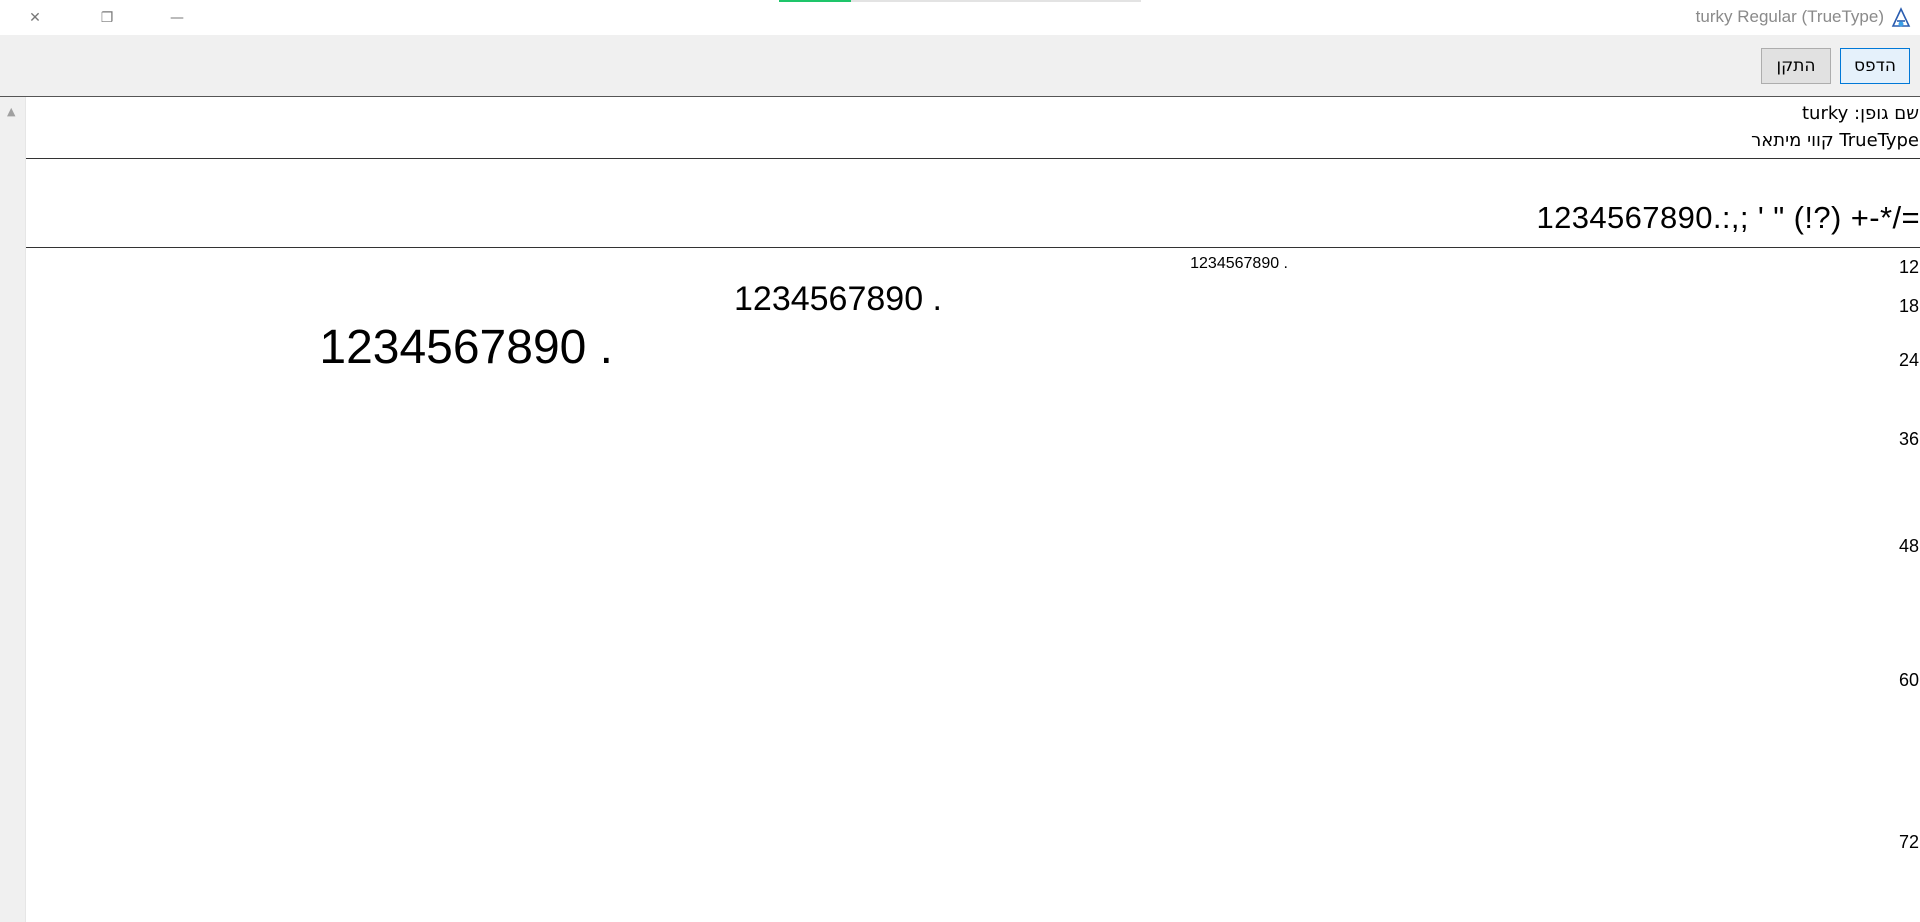  Describe the element at coordinates (1875, 66) in the screenshot. I see `print-button: הדפס` at that location.